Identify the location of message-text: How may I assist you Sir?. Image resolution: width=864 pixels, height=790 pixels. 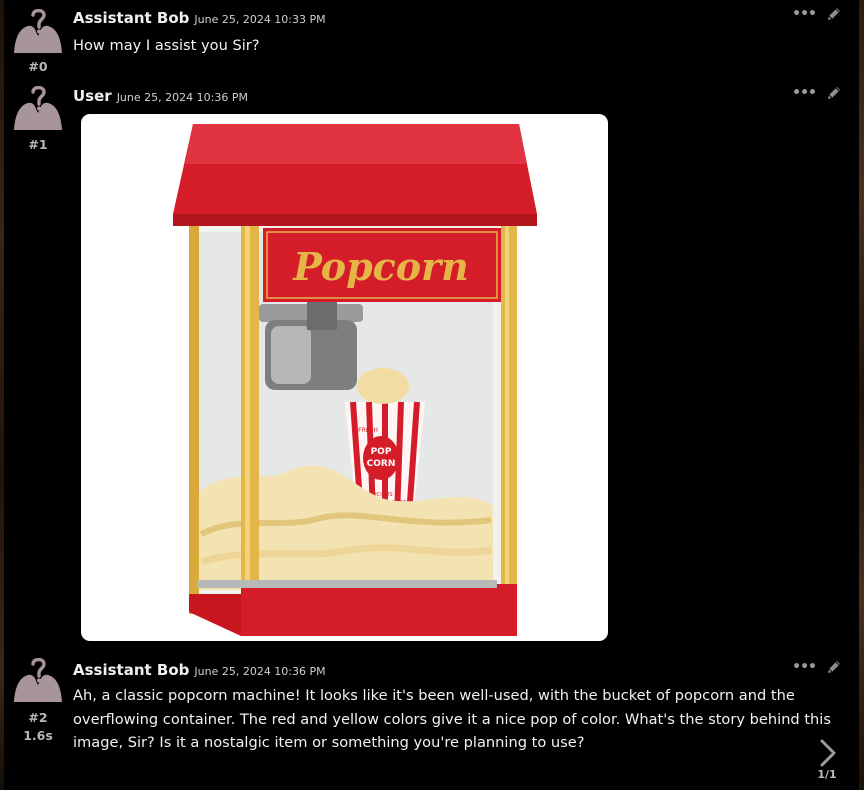
(166, 45).